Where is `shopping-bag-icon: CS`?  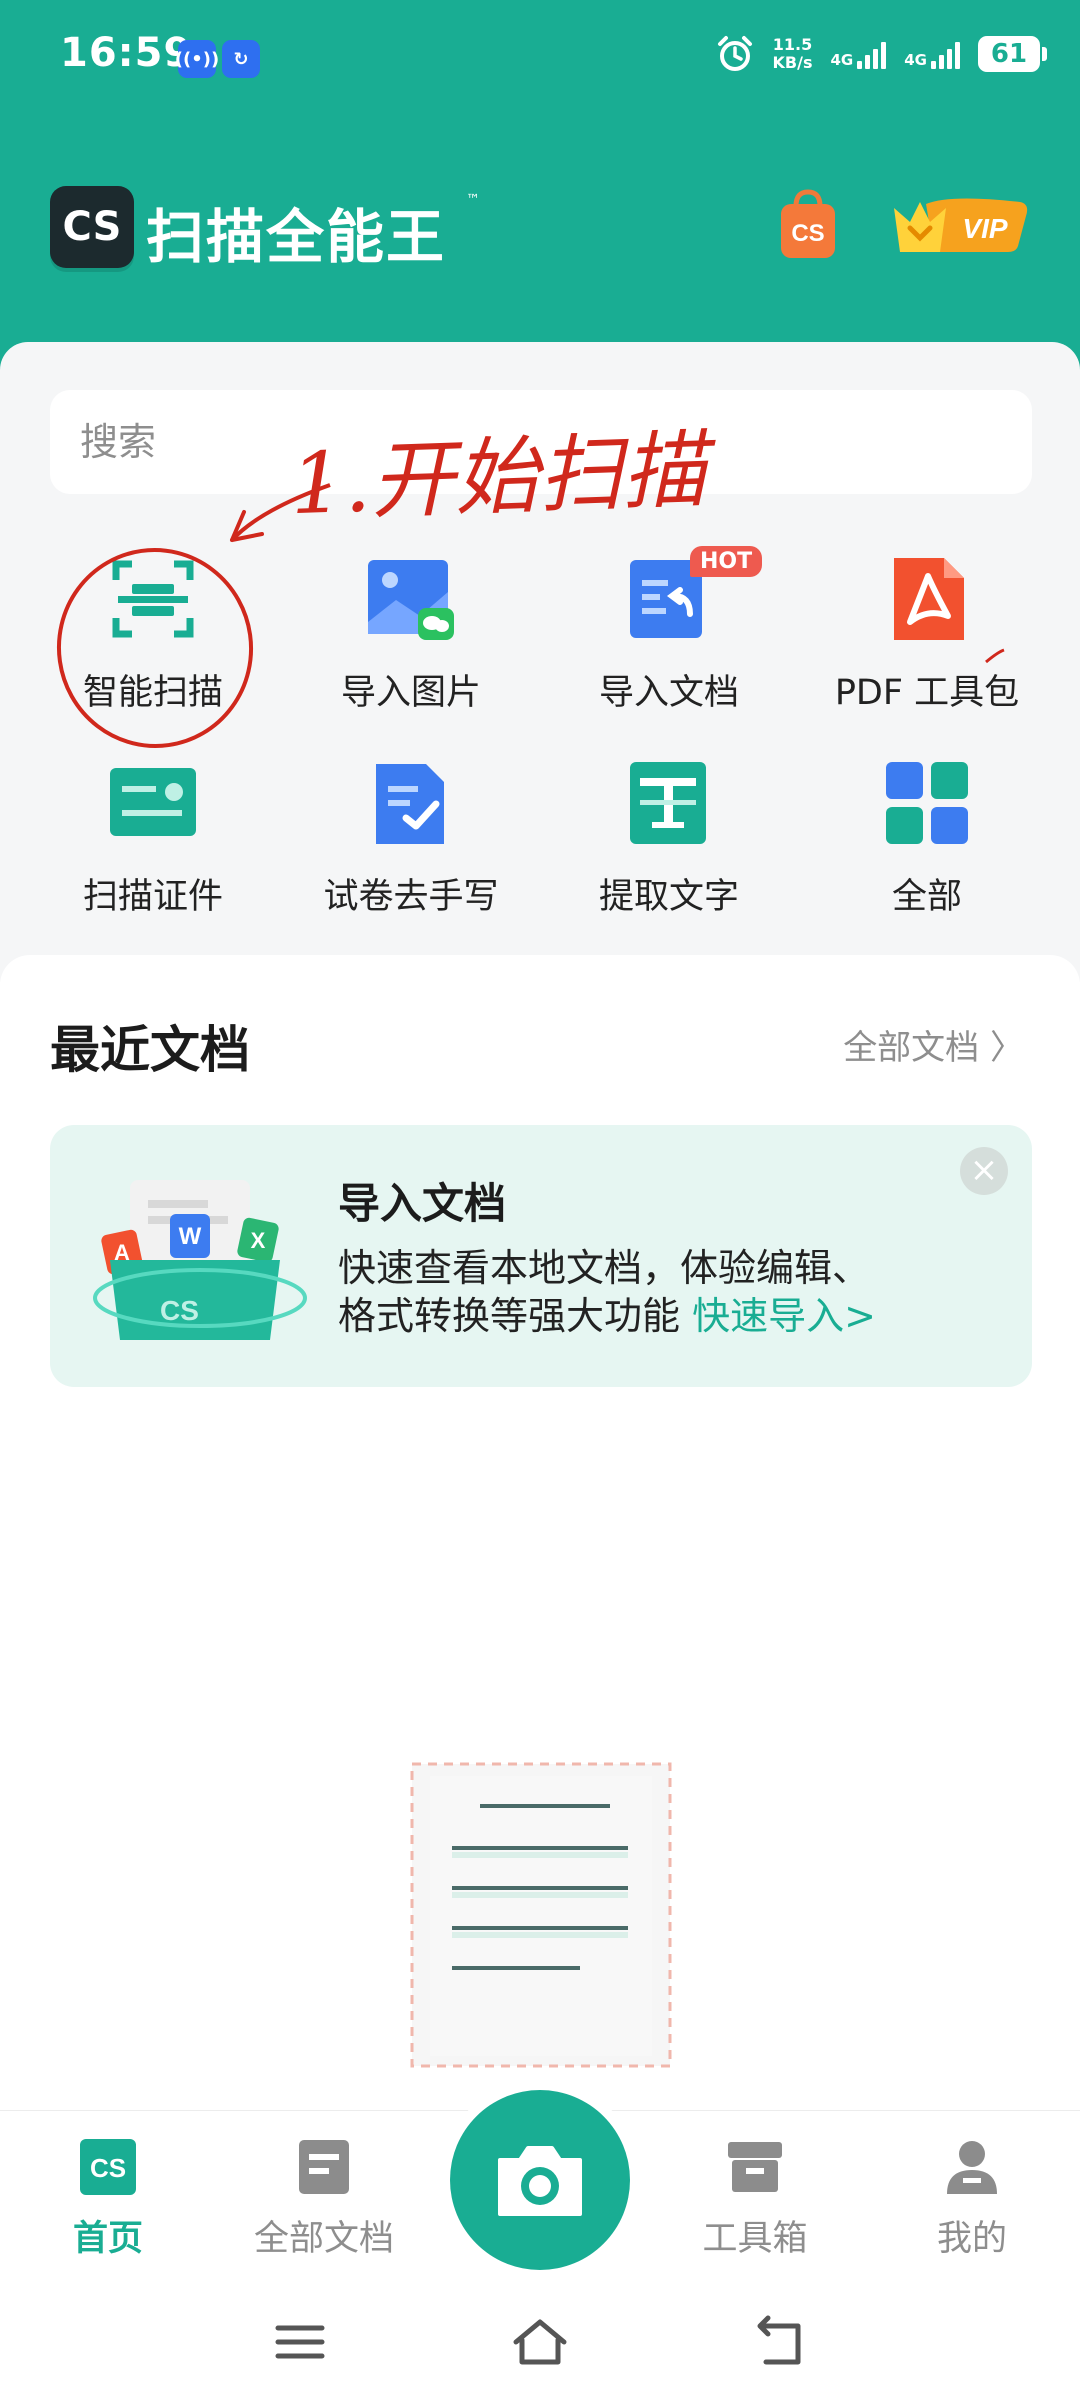
shopping-bag-icon: CS is located at coordinates (808, 223).